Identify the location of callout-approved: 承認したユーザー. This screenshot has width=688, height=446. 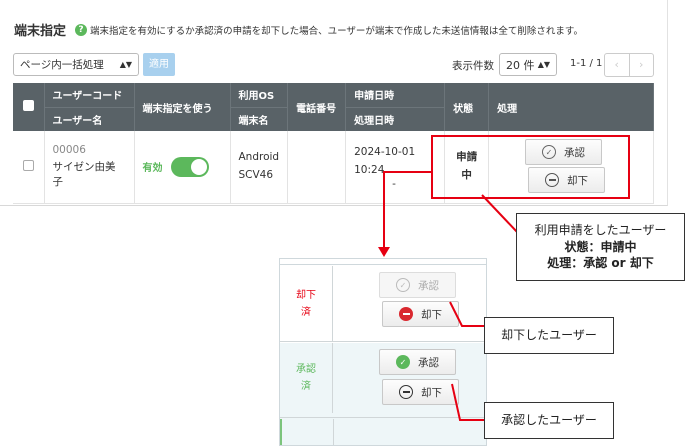
(549, 420).